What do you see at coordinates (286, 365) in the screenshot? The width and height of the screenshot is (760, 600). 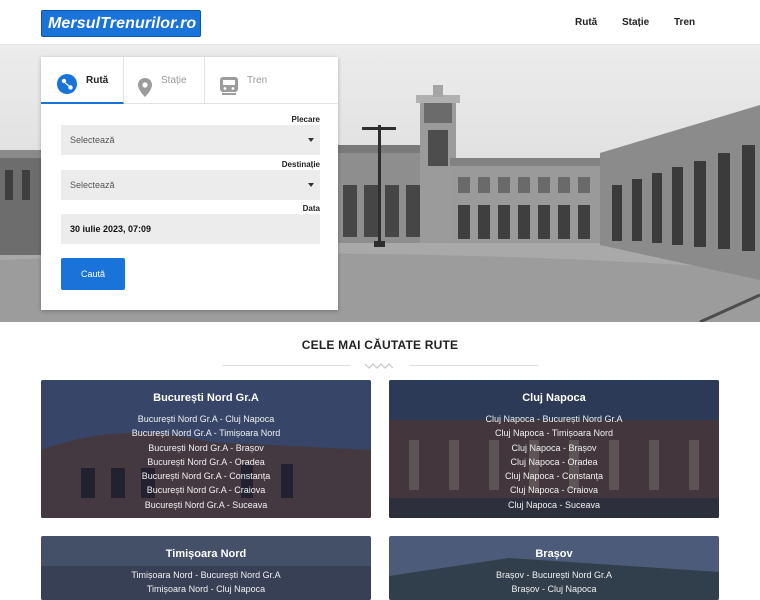 I see `title-divider-left` at bounding box center [286, 365].